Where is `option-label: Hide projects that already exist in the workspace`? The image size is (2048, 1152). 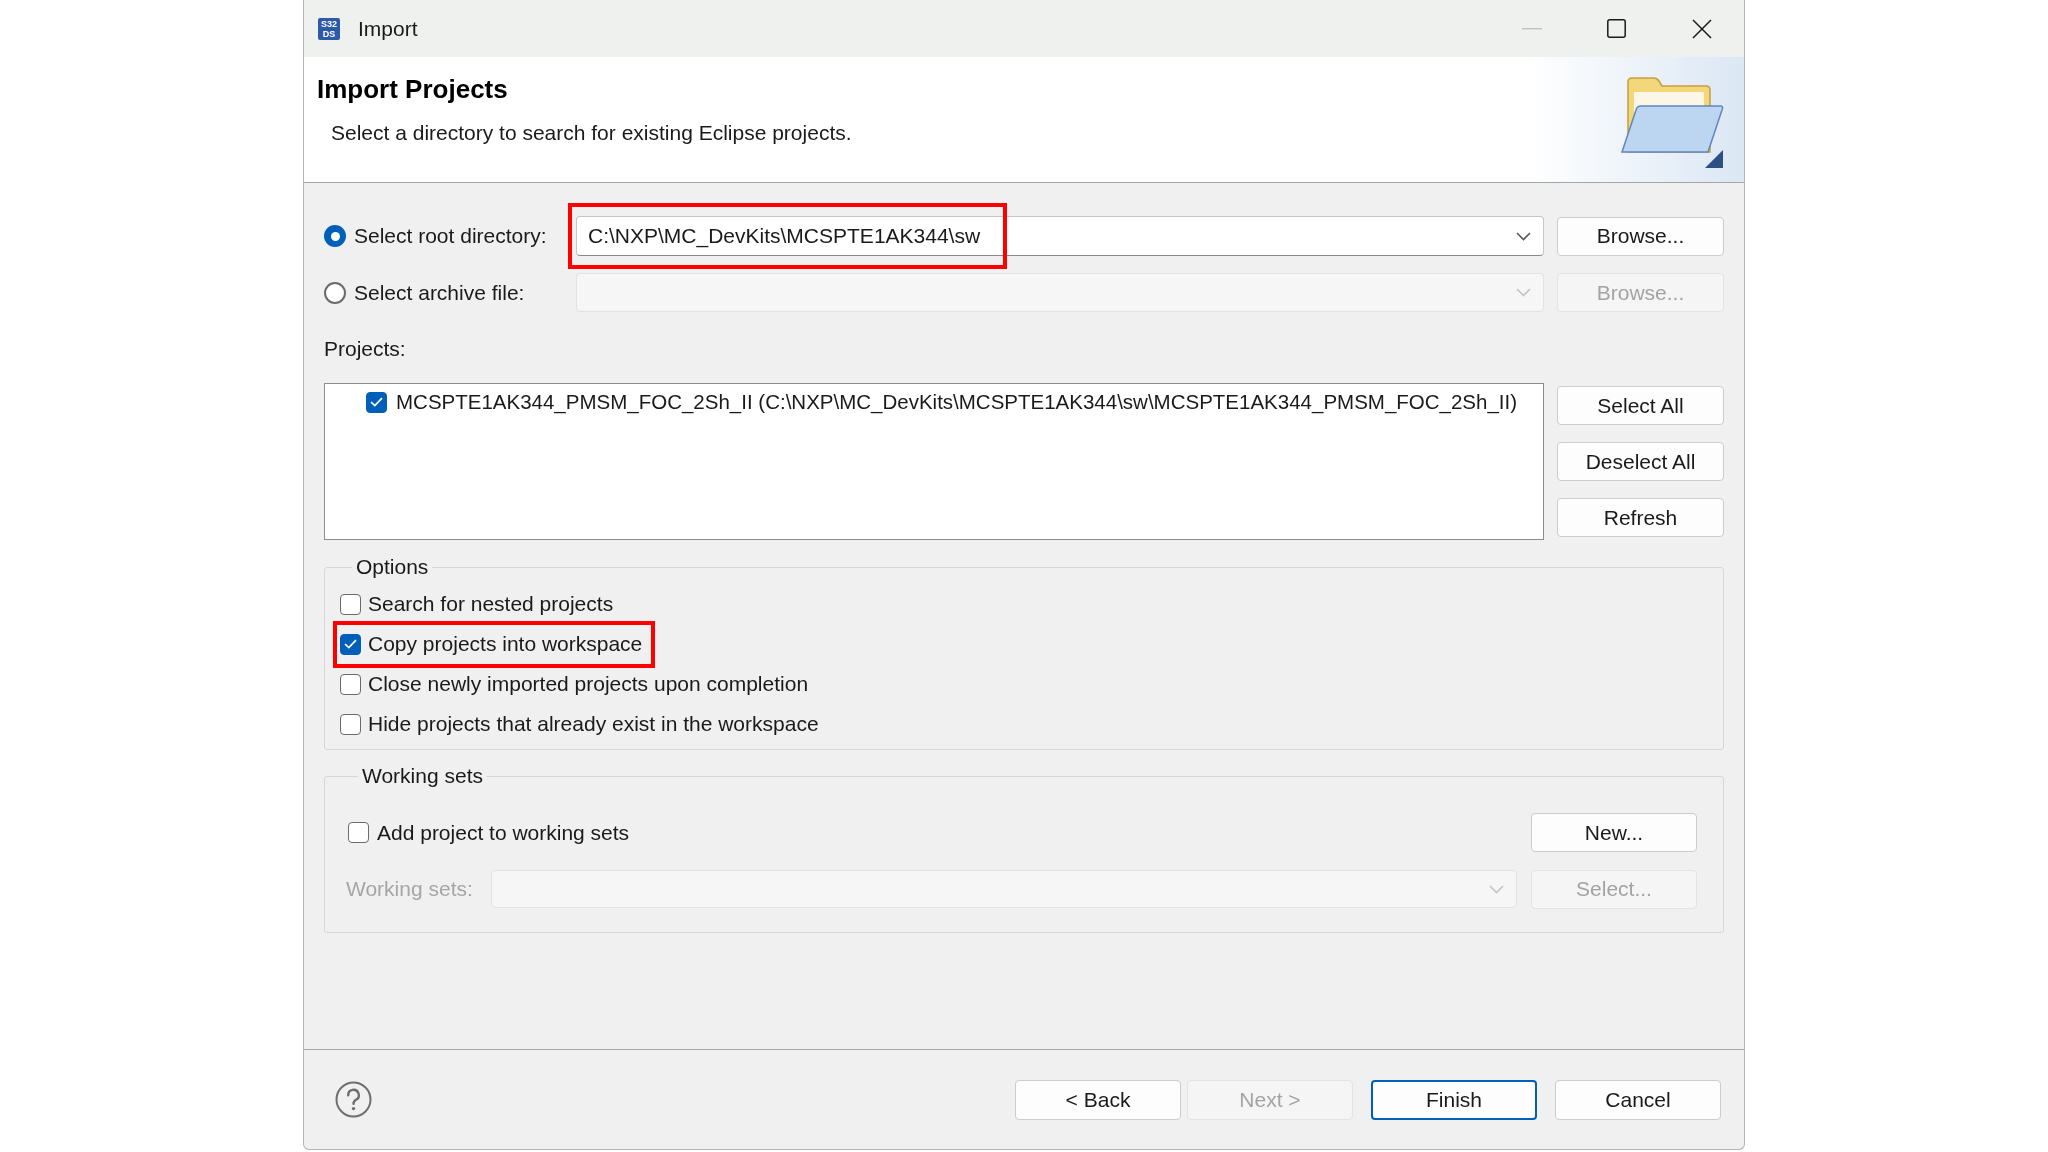
option-label: Hide projects that already exist in the workspace is located at coordinates (593, 724).